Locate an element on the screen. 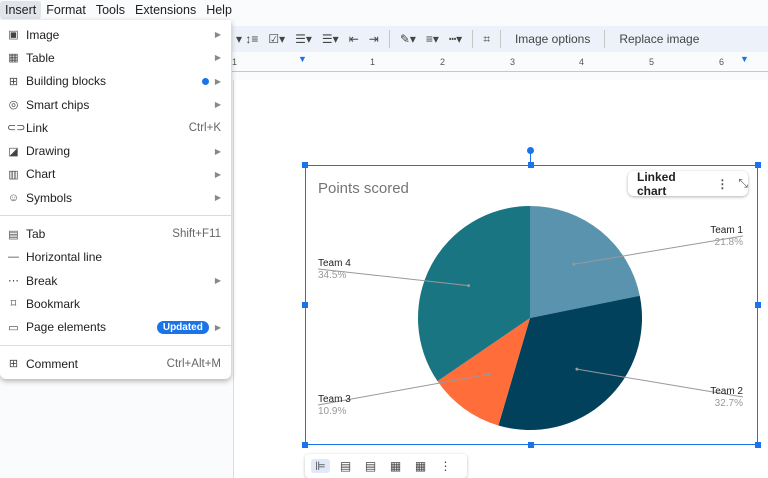 This screenshot has width=768, height=478. unlink-icon: ⤡ is located at coordinates (743, 183).